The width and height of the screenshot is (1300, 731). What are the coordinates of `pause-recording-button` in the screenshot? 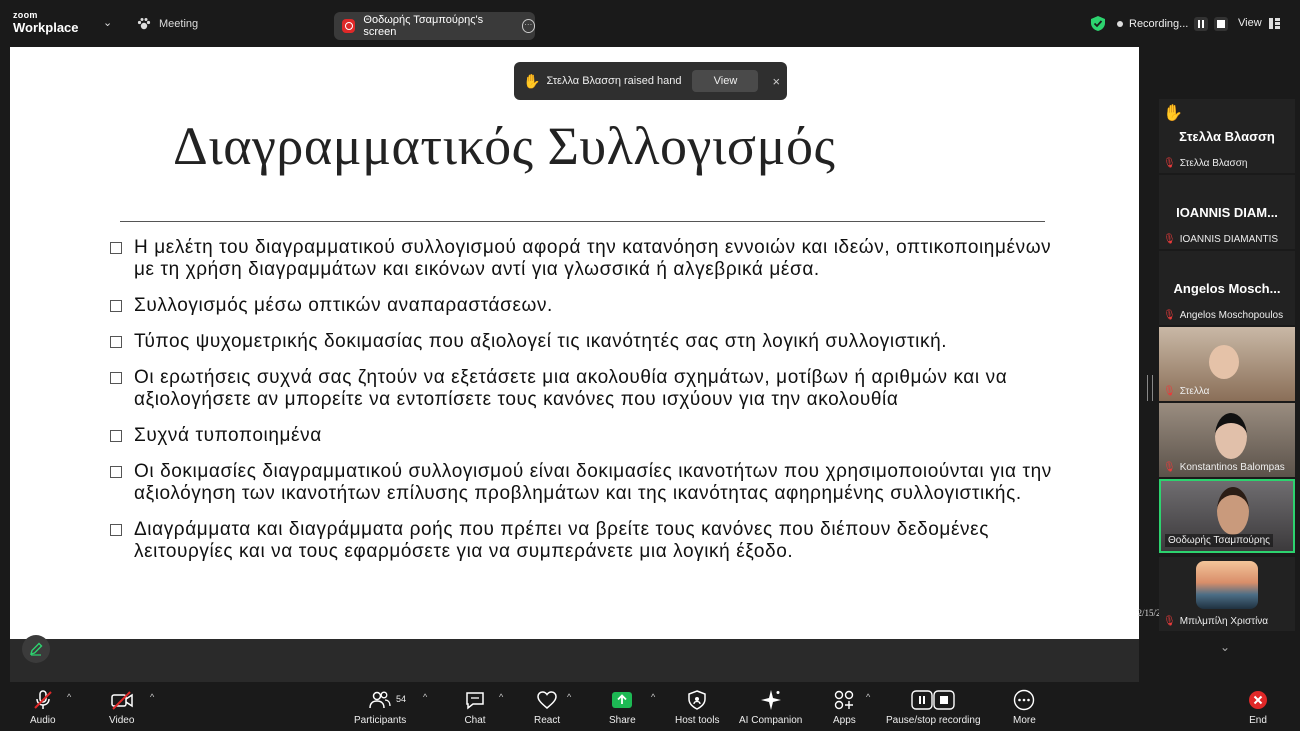 It's located at (1201, 24).